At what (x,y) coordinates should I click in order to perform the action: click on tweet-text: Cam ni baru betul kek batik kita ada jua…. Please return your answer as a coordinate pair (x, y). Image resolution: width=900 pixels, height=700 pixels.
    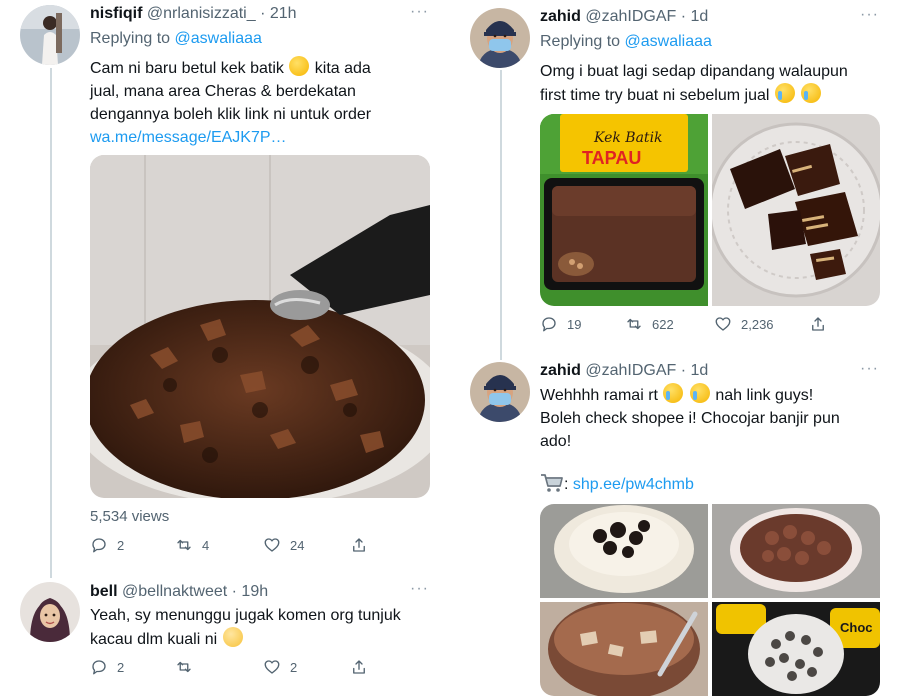
    Looking at the image, I should click on (262, 102).